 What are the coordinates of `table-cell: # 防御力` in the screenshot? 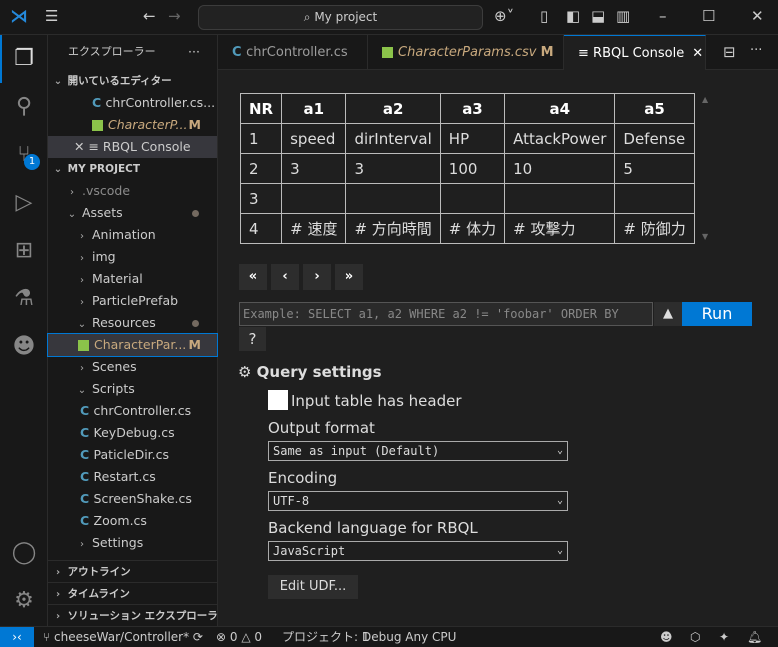 It's located at (654, 228).